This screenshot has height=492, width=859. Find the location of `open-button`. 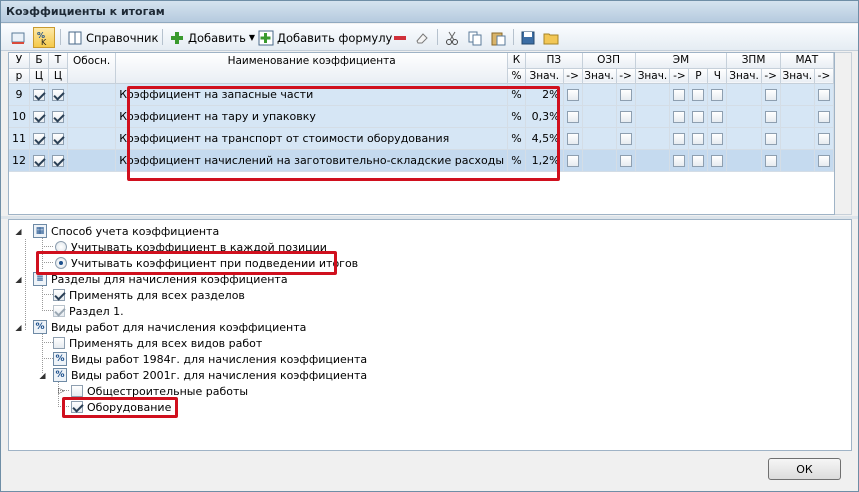

open-button is located at coordinates (551, 37).